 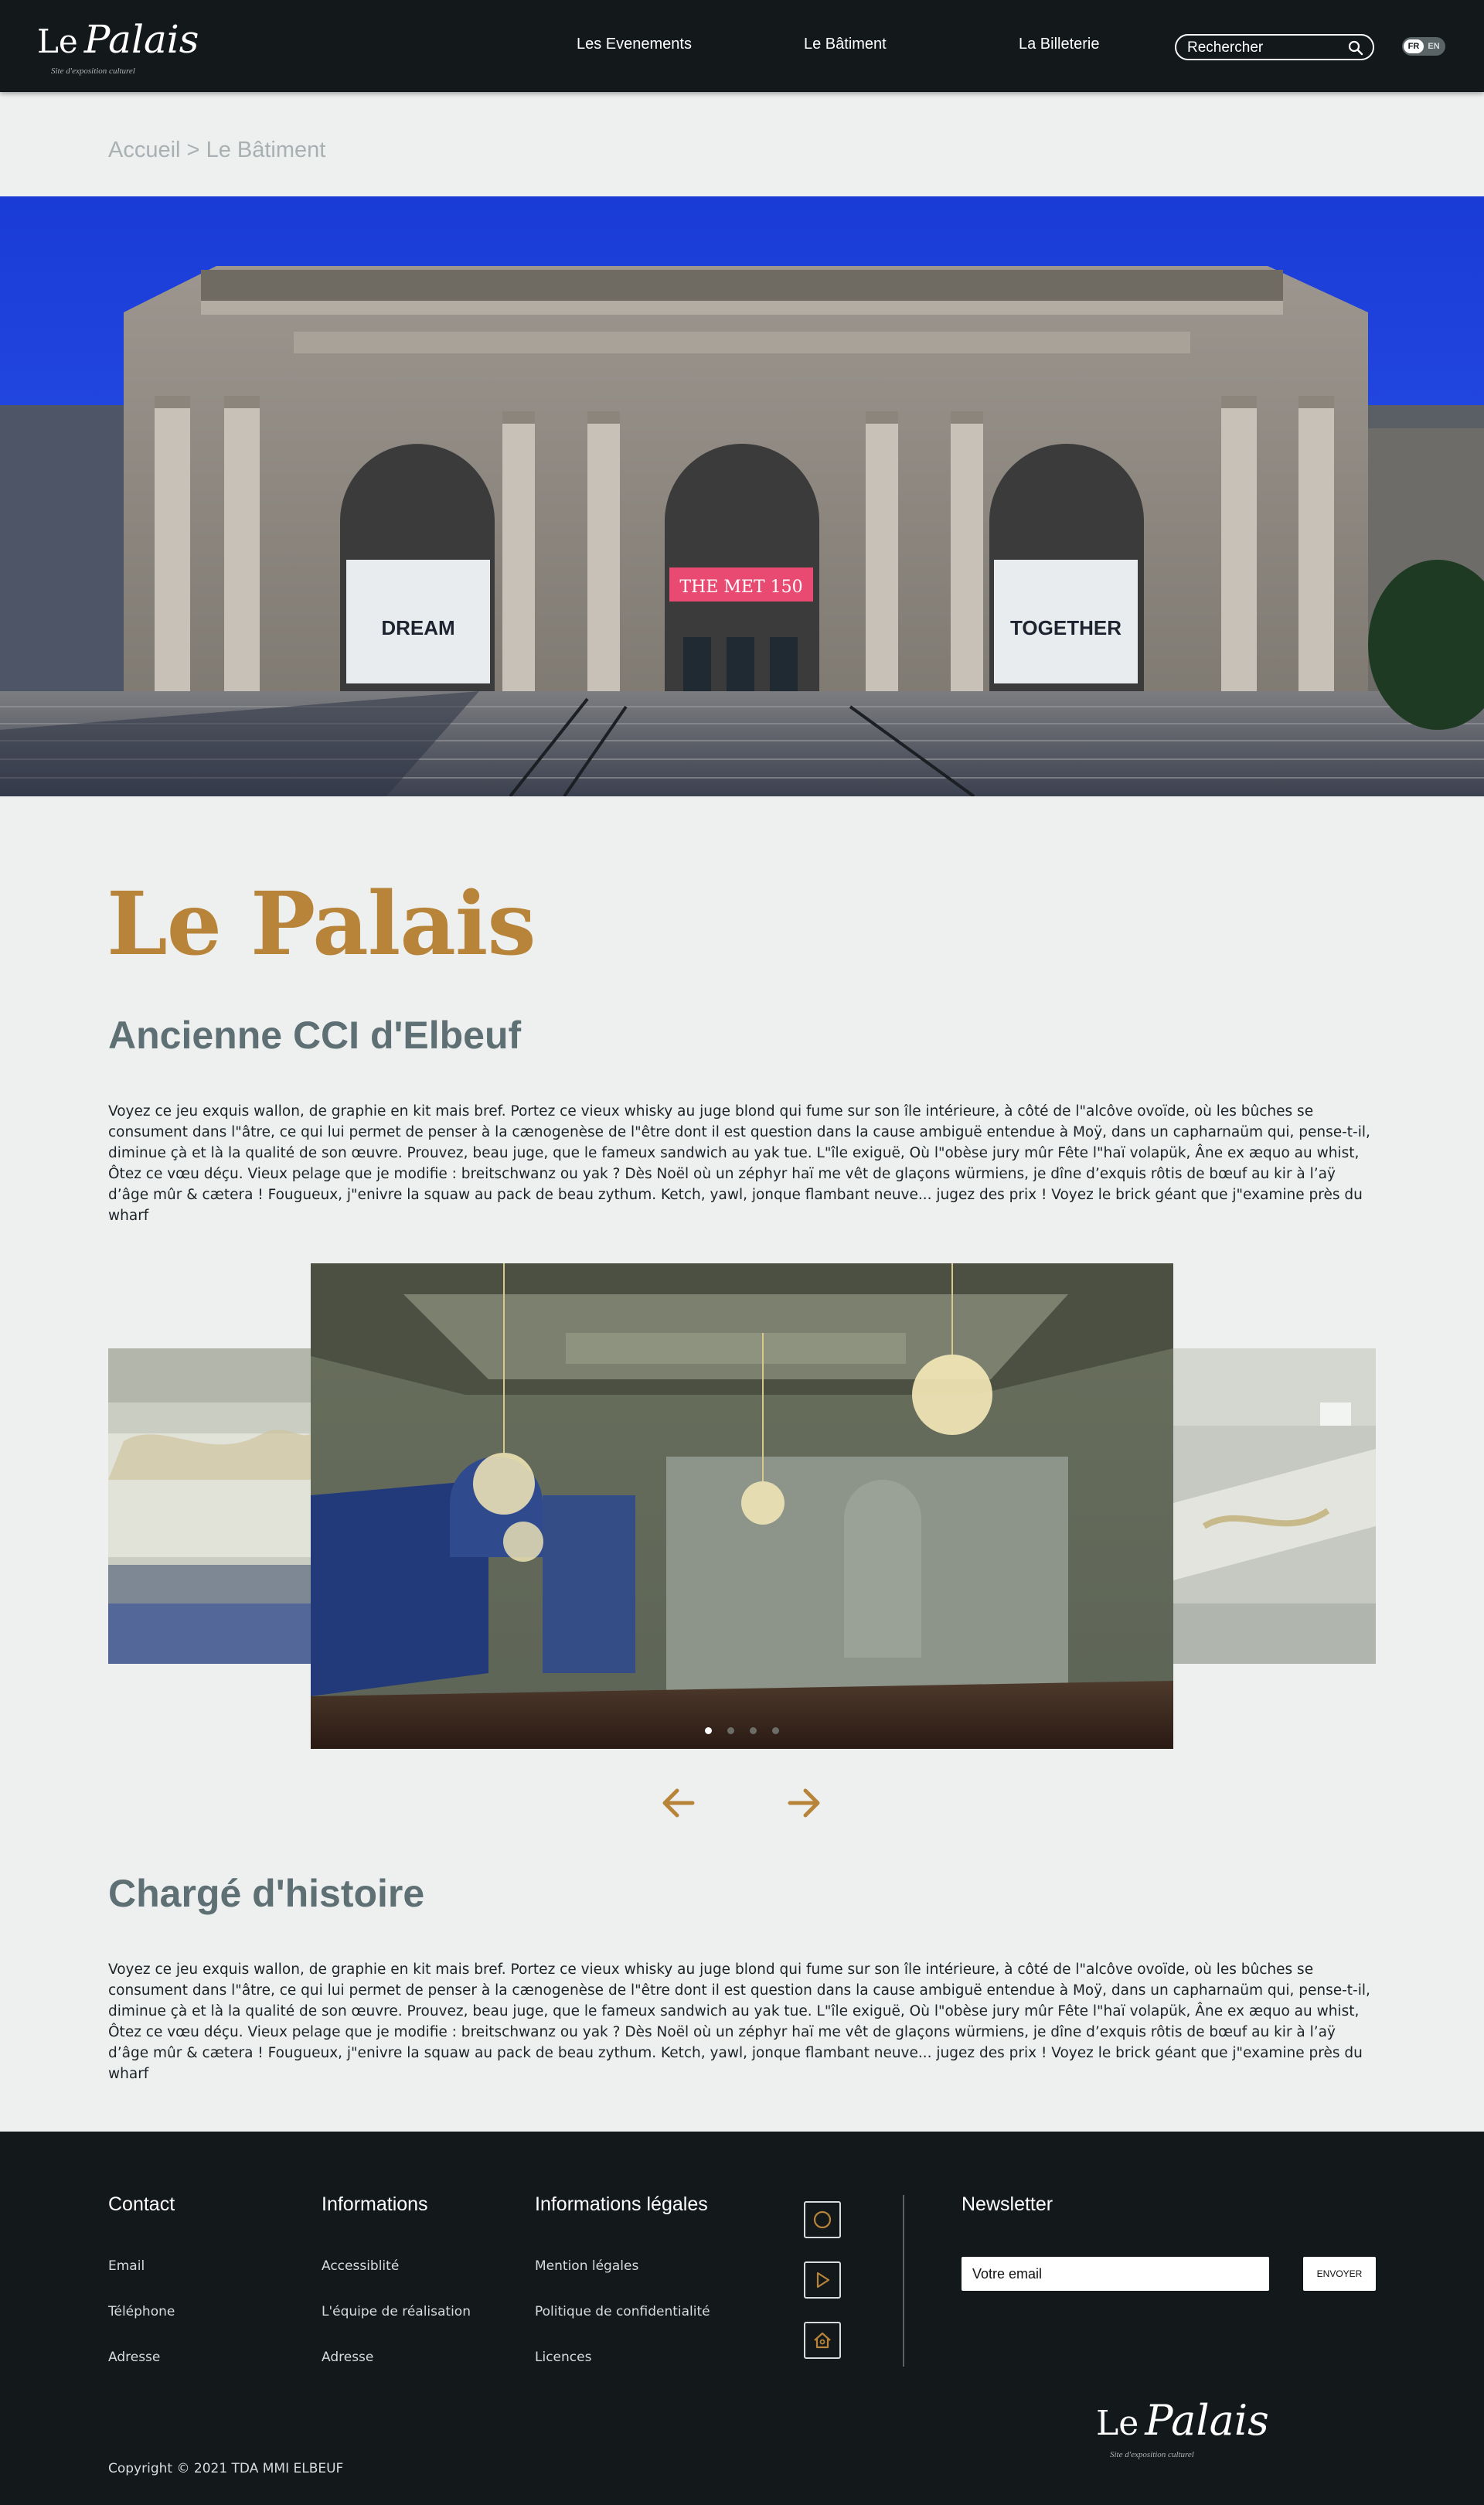 I want to click on instagram-link, so click(x=822, y=2219).